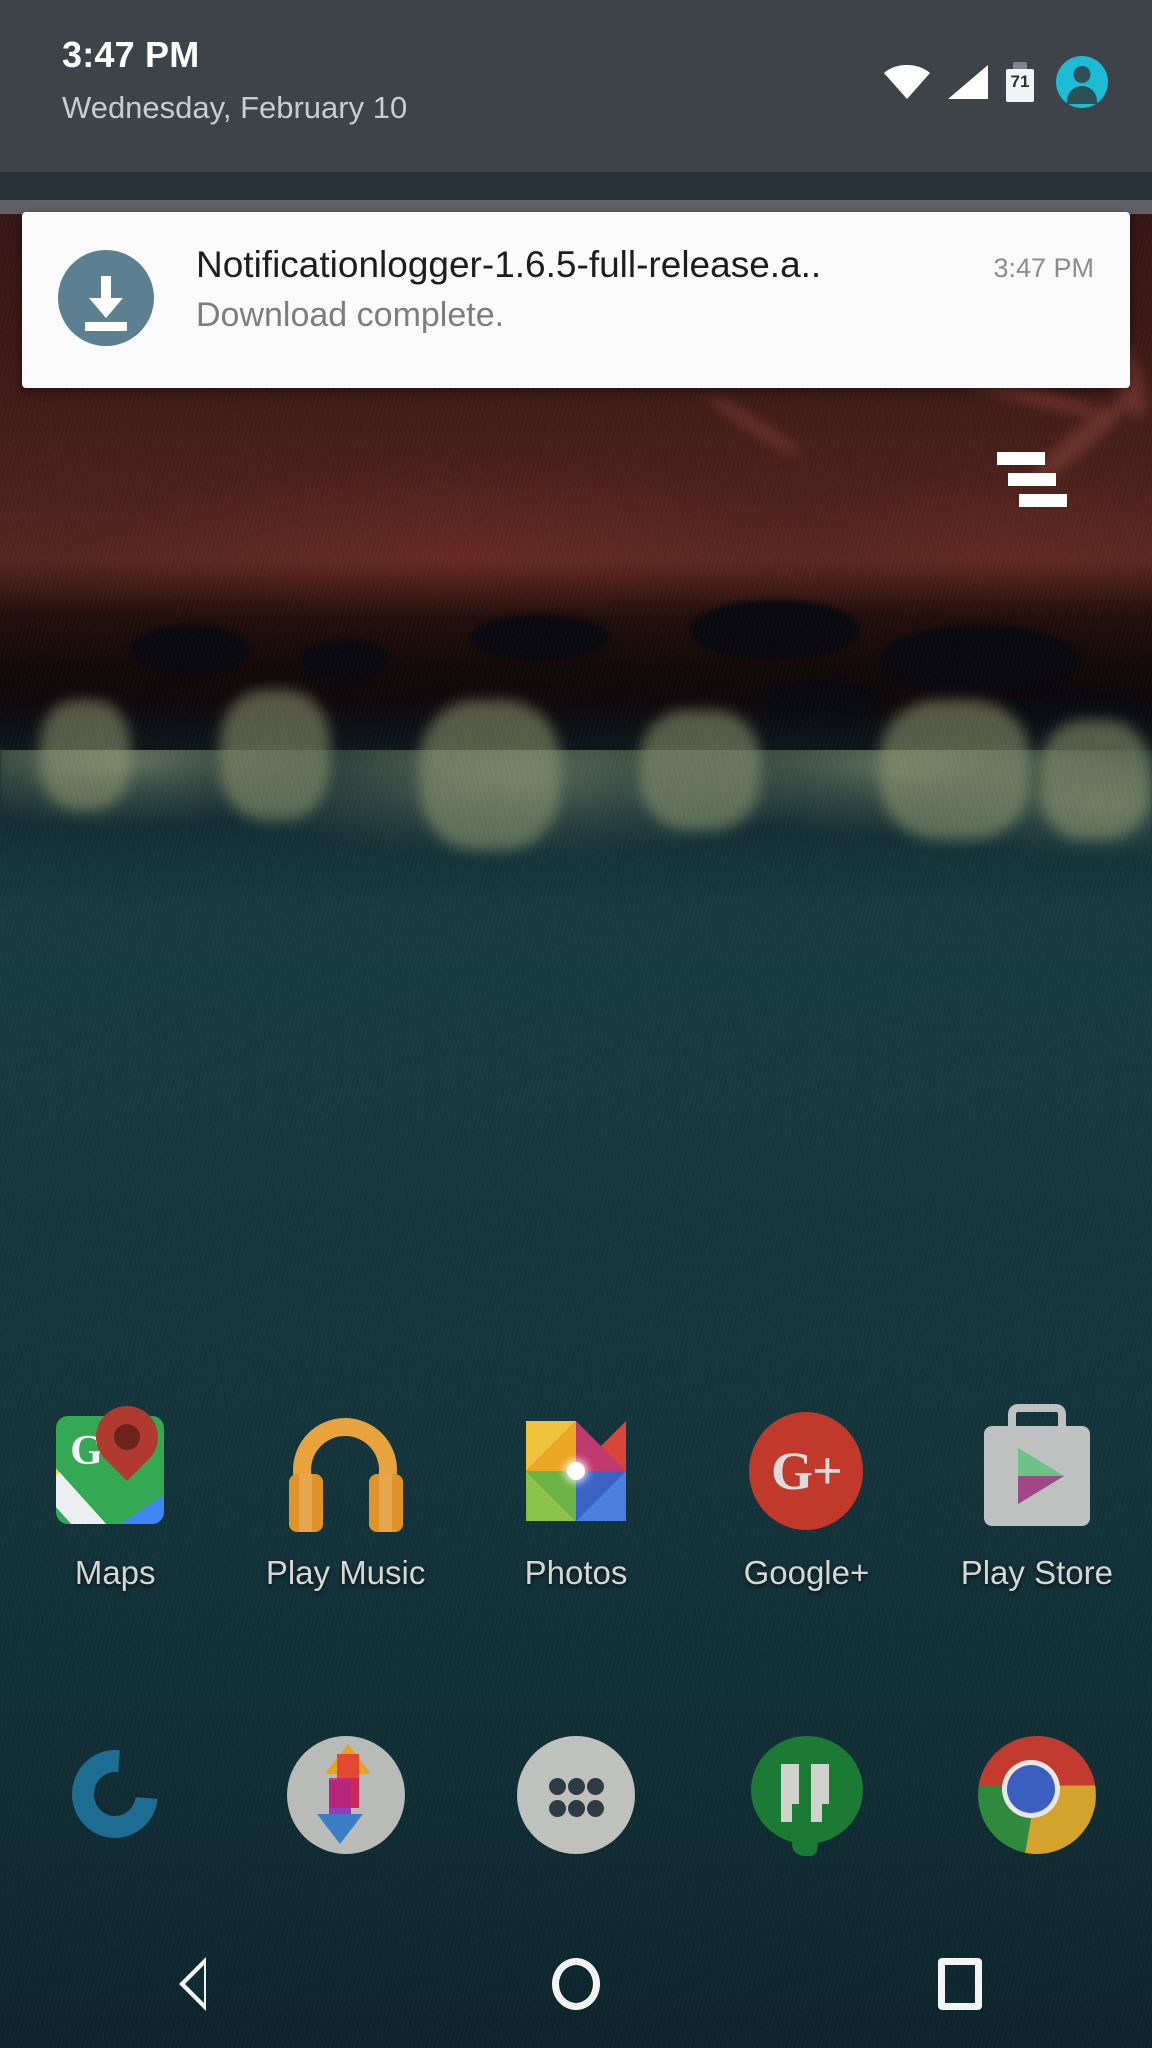 The image size is (1152, 2048). What do you see at coordinates (115, 1572) in the screenshot?
I see `app-label: Maps` at bounding box center [115, 1572].